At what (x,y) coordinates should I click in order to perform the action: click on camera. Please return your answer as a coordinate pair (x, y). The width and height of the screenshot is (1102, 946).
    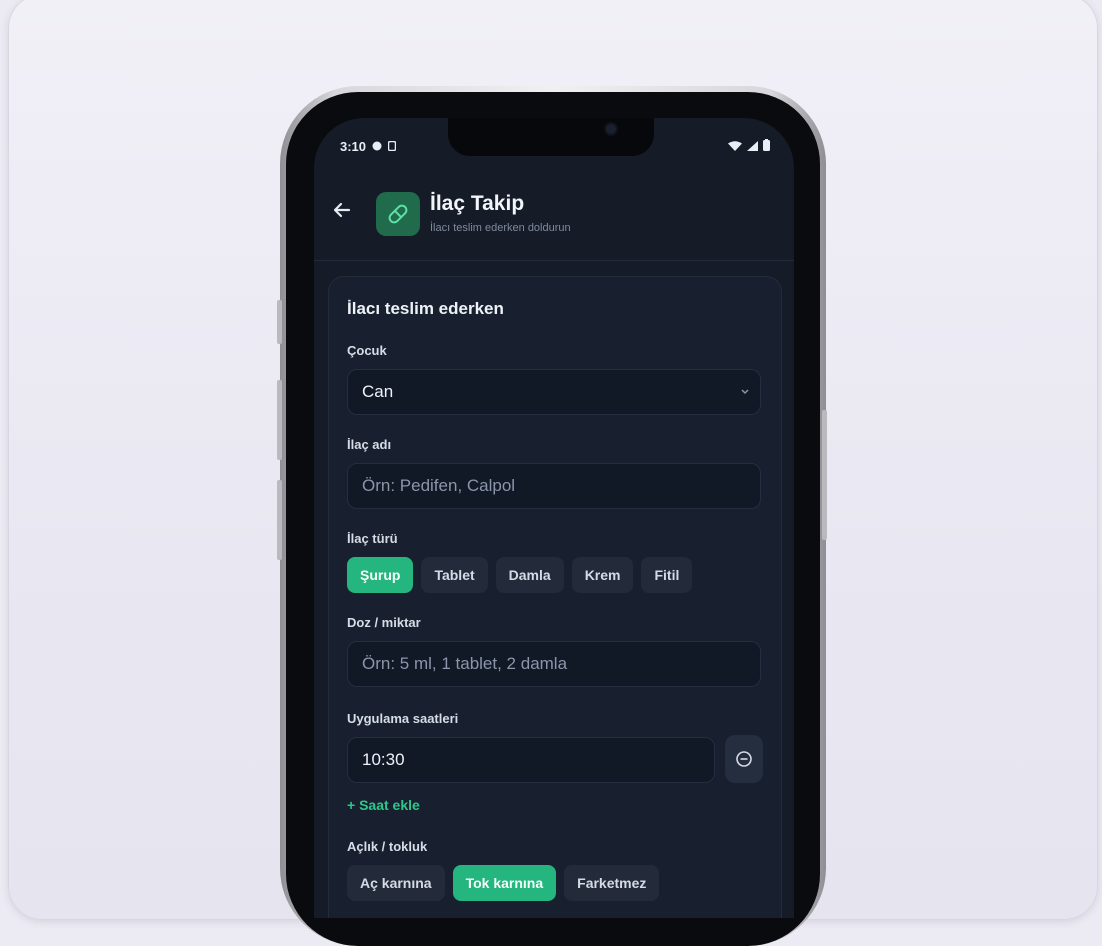
    Looking at the image, I should click on (611, 129).